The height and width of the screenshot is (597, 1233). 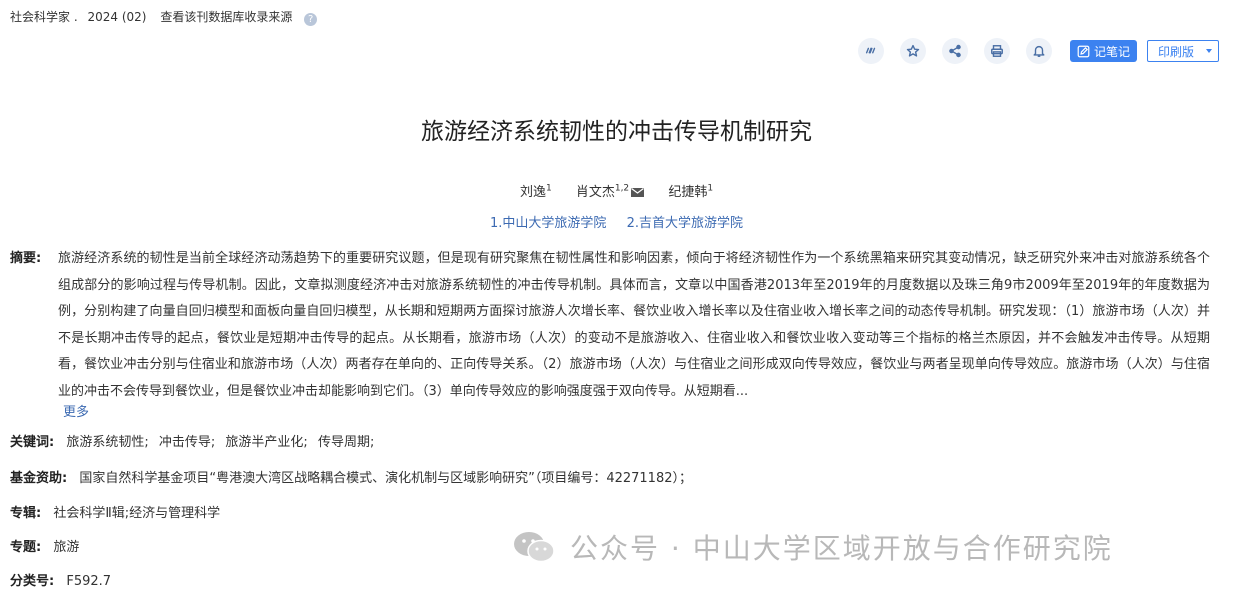 I want to click on help-icon: ?, so click(x=311, y=19).